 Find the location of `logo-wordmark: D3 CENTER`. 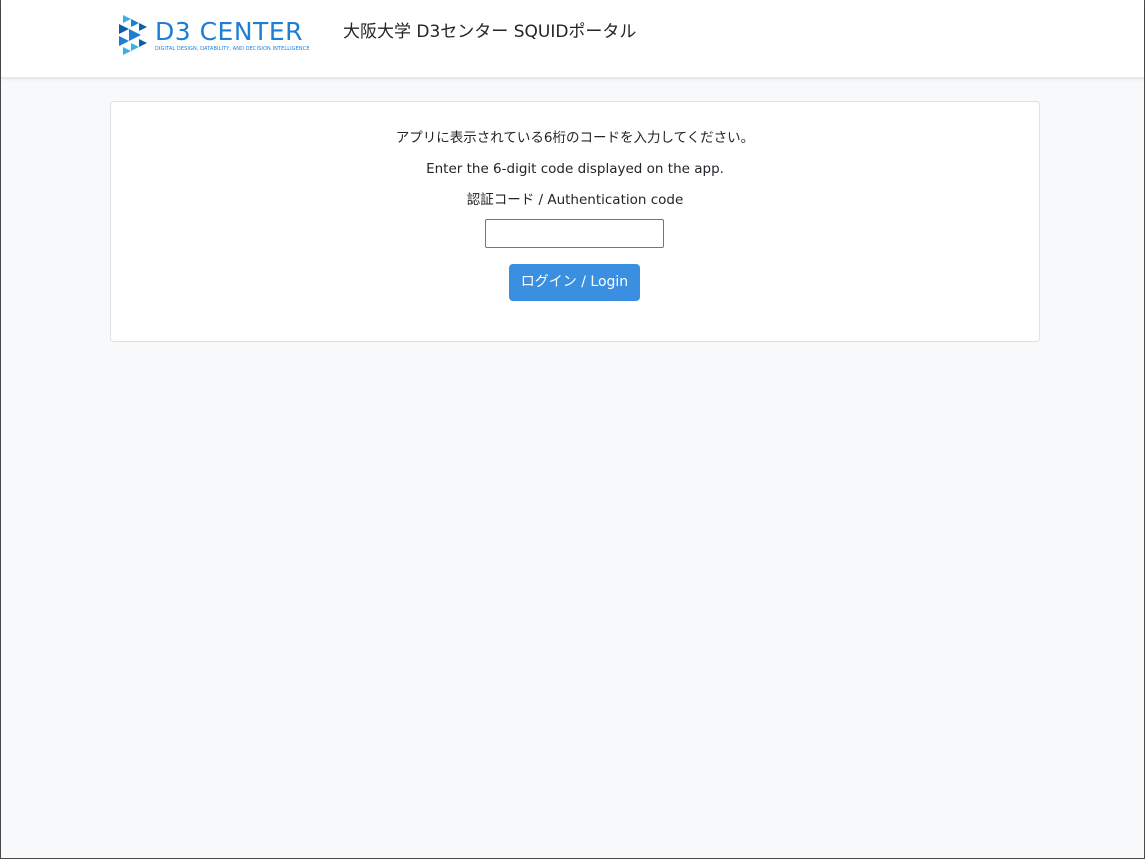

logo-wordmark: D3 CENTER is located at coordinates (229, 31).